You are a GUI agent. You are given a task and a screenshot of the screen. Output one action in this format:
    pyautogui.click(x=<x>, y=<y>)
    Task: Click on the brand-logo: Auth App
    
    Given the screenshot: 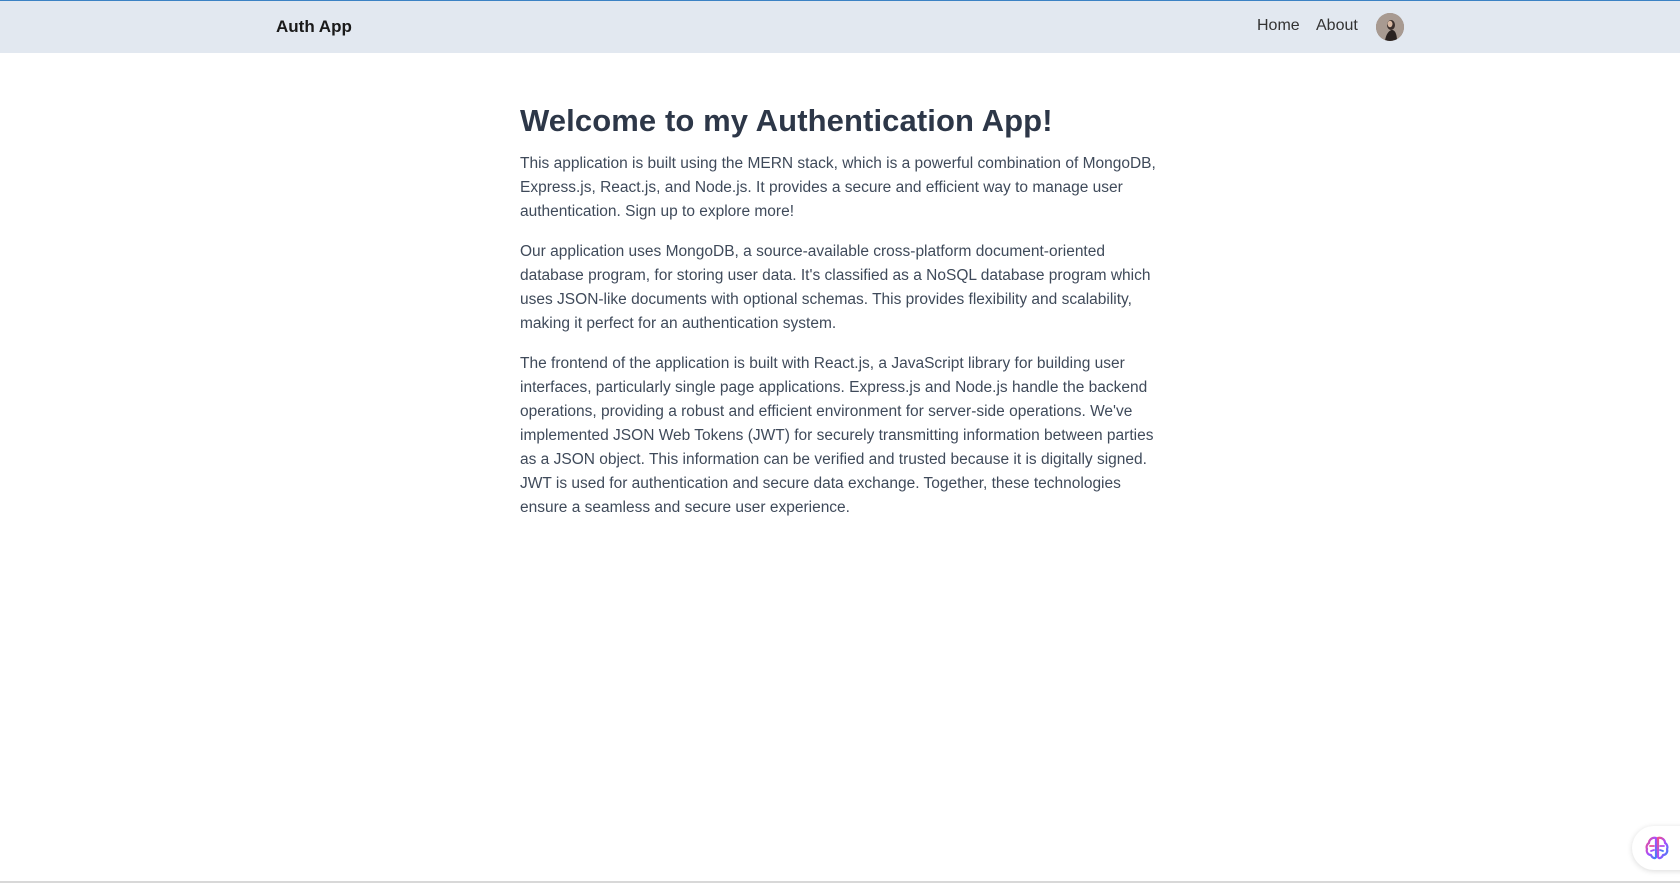 What is the action you would take?
    pyautogui.click(x=314, y=27)
    